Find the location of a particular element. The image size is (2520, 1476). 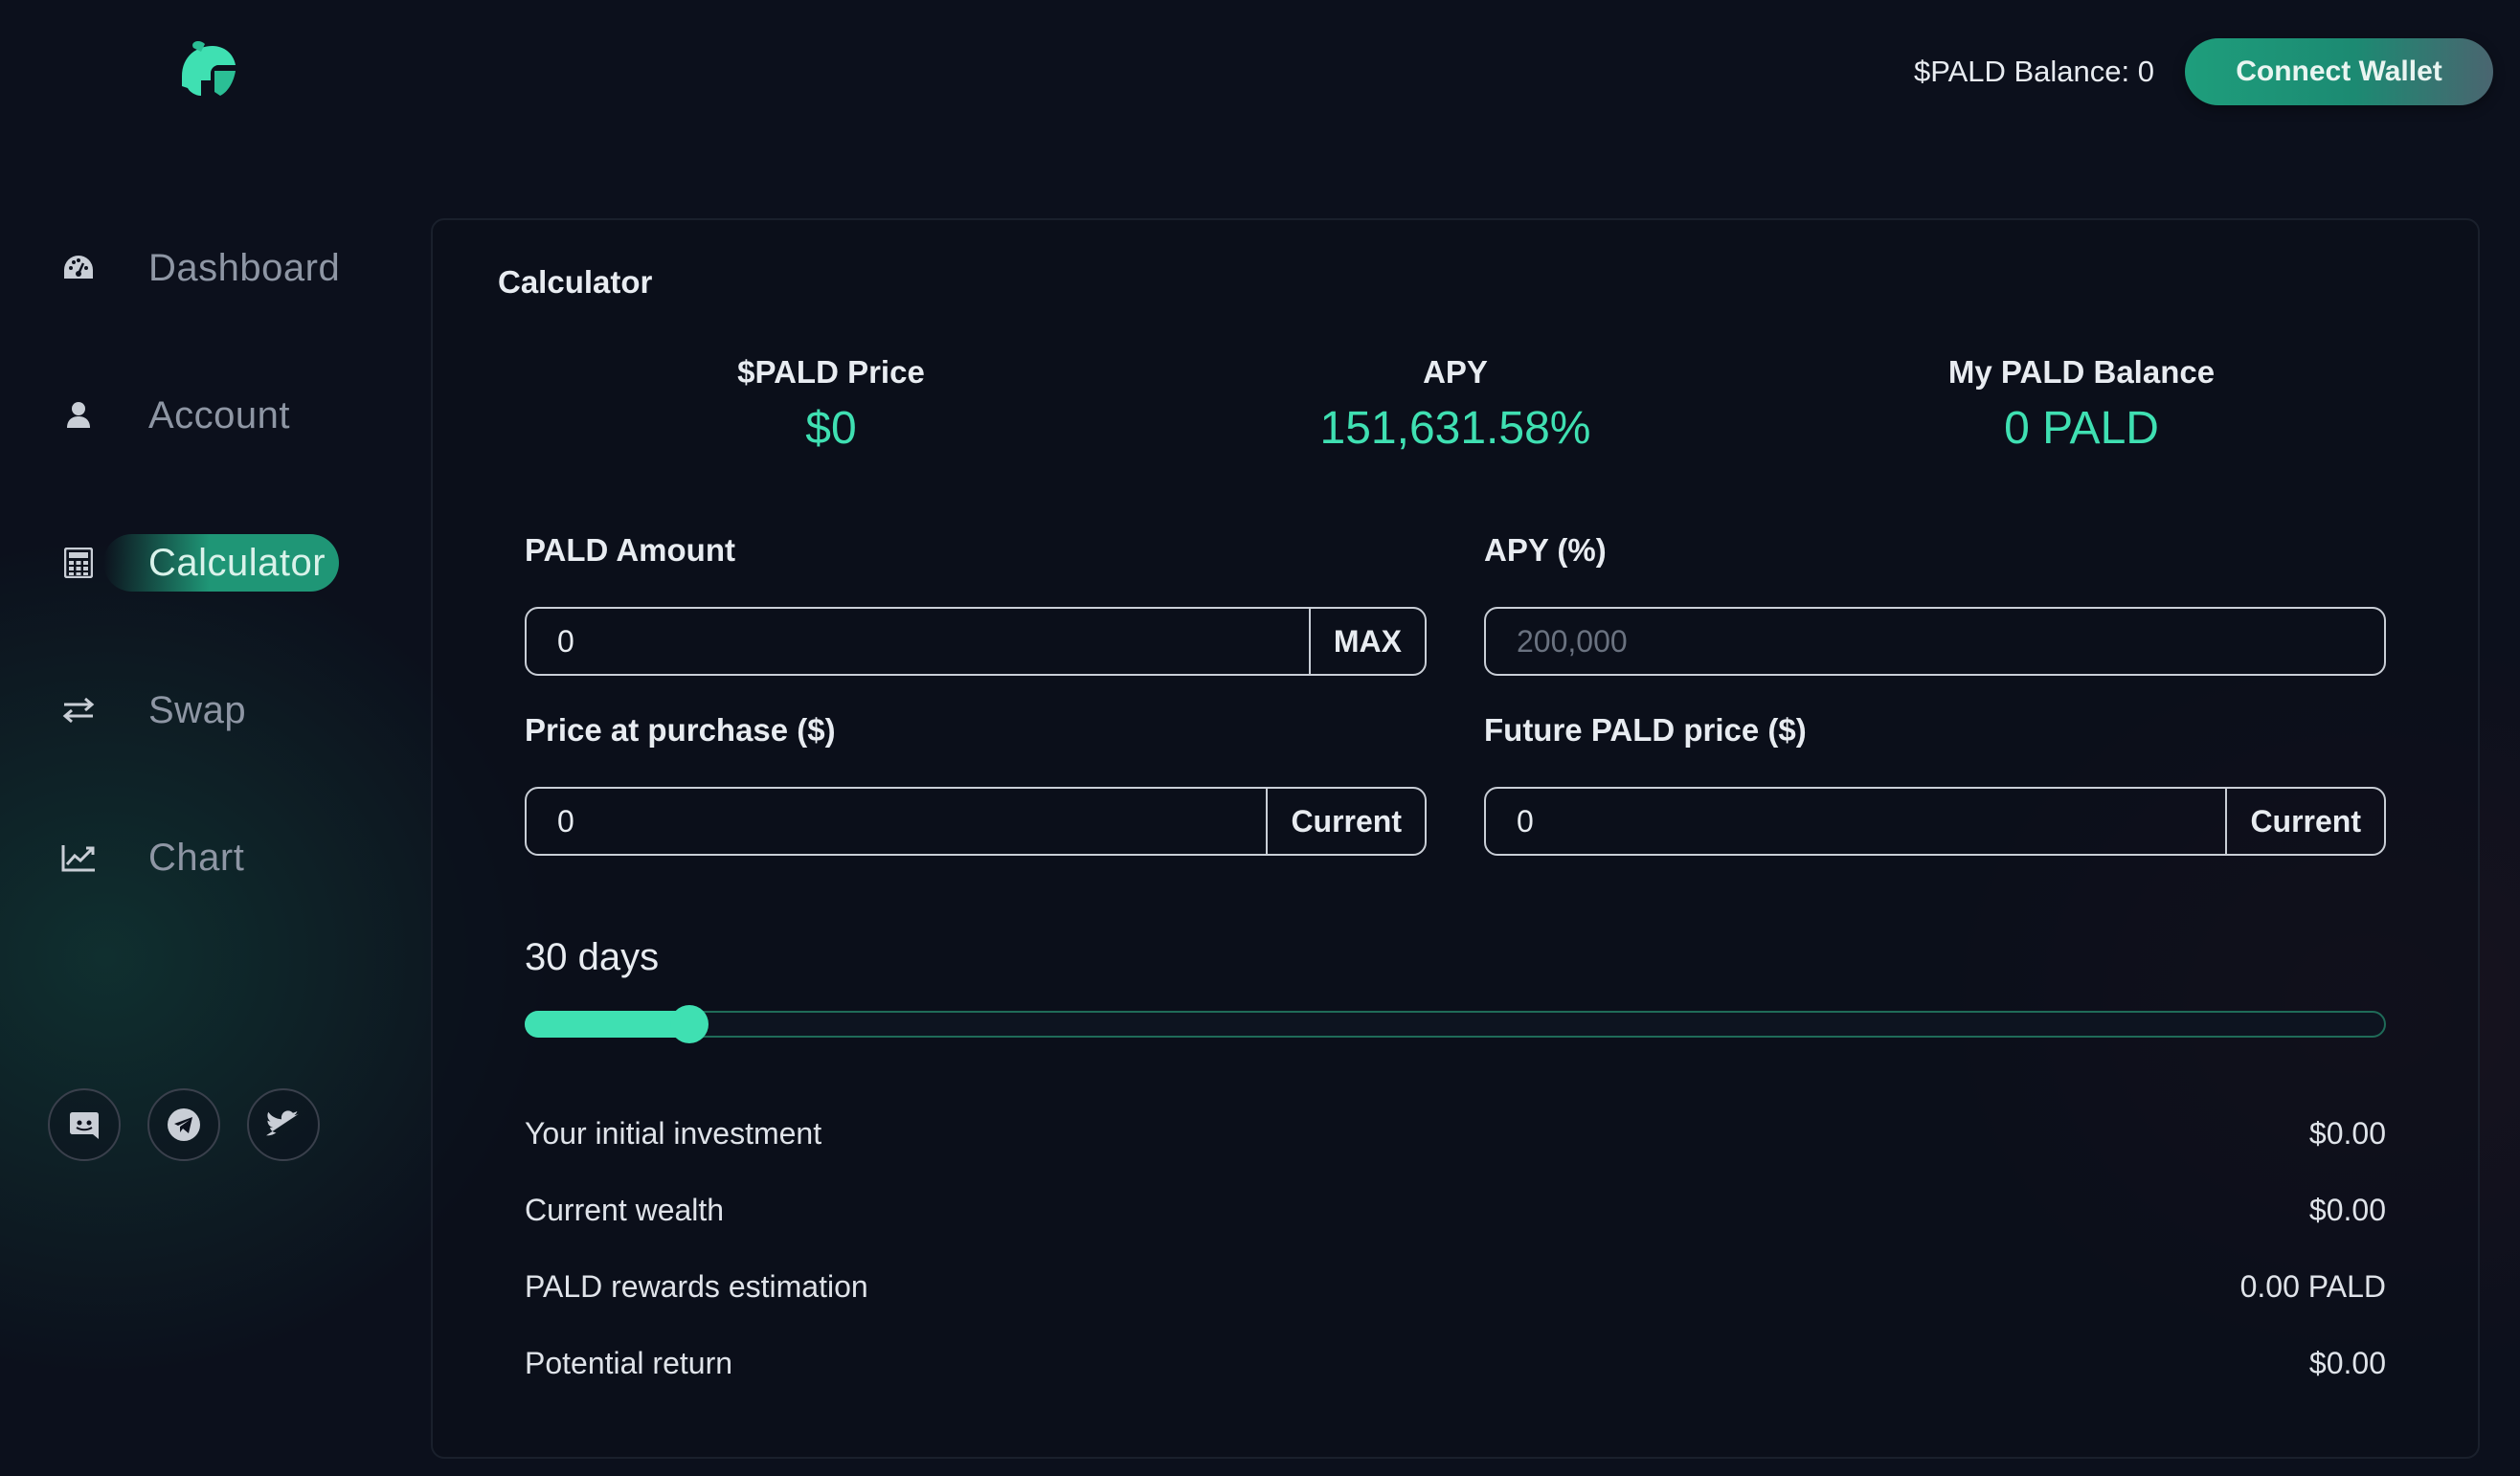

stat-value: $0 is located at coordinates (831, 428).